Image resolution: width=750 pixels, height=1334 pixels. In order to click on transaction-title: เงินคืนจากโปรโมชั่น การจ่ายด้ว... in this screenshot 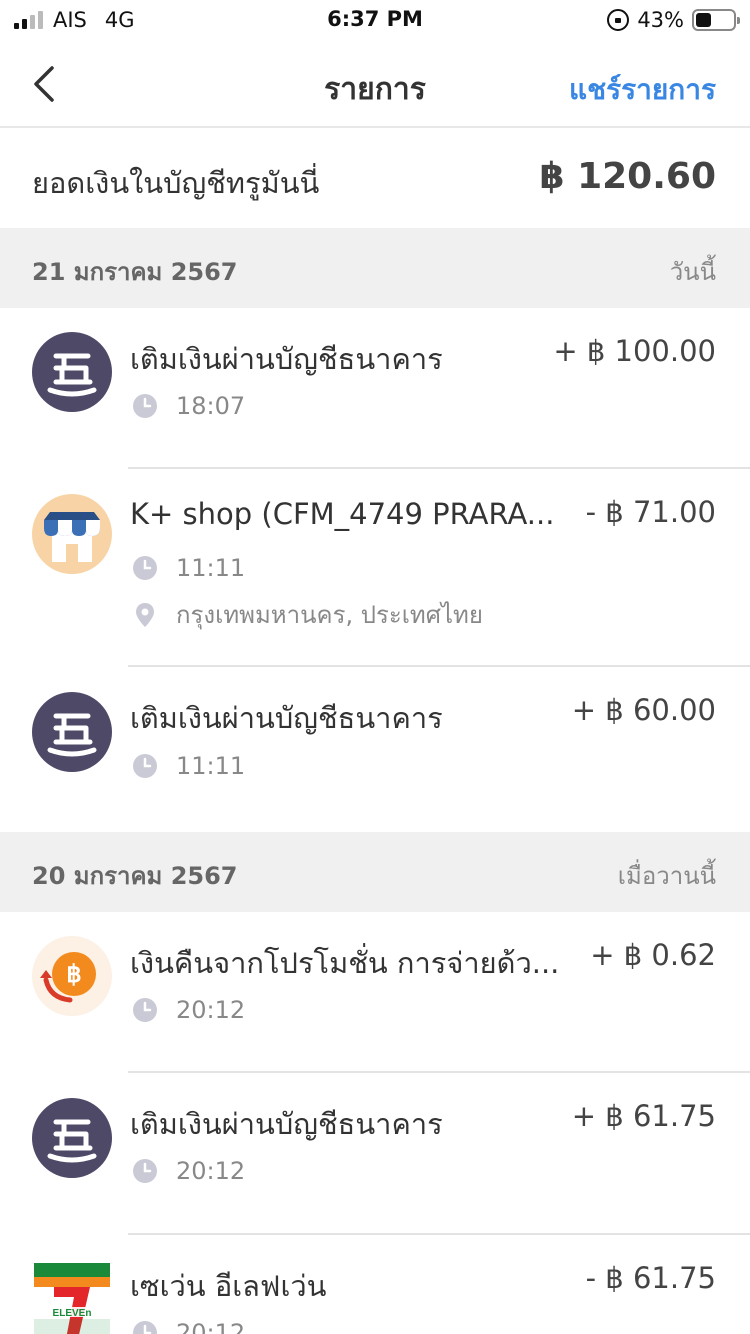, I will do `click(345, 963)`.